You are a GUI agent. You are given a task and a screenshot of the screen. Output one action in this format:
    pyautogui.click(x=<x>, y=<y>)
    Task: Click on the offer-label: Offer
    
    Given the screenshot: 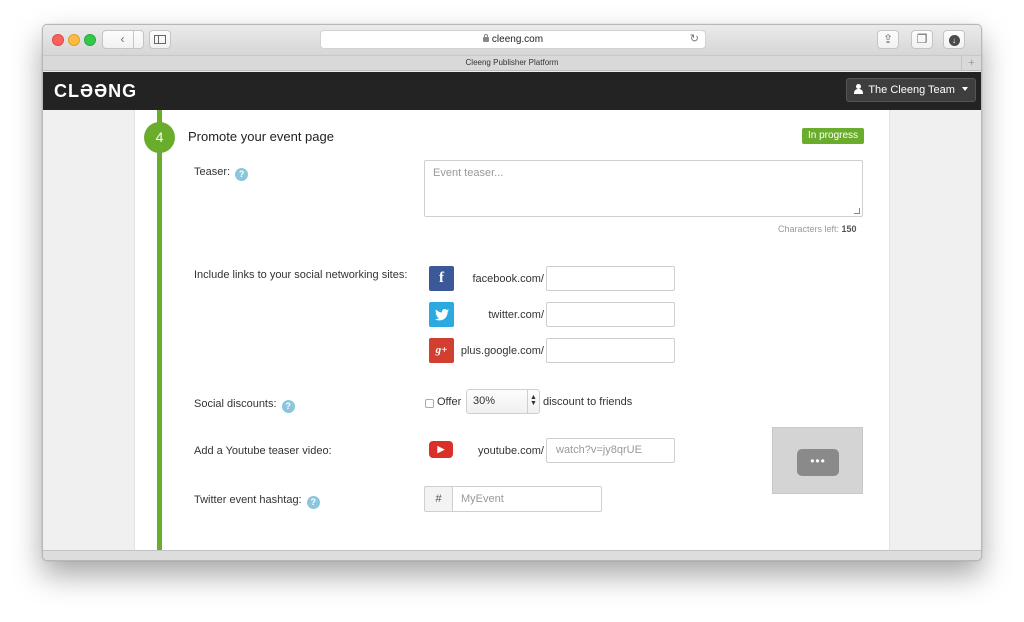 What is the action you would take?
    pyautogui.click(x=449, y=402)
    